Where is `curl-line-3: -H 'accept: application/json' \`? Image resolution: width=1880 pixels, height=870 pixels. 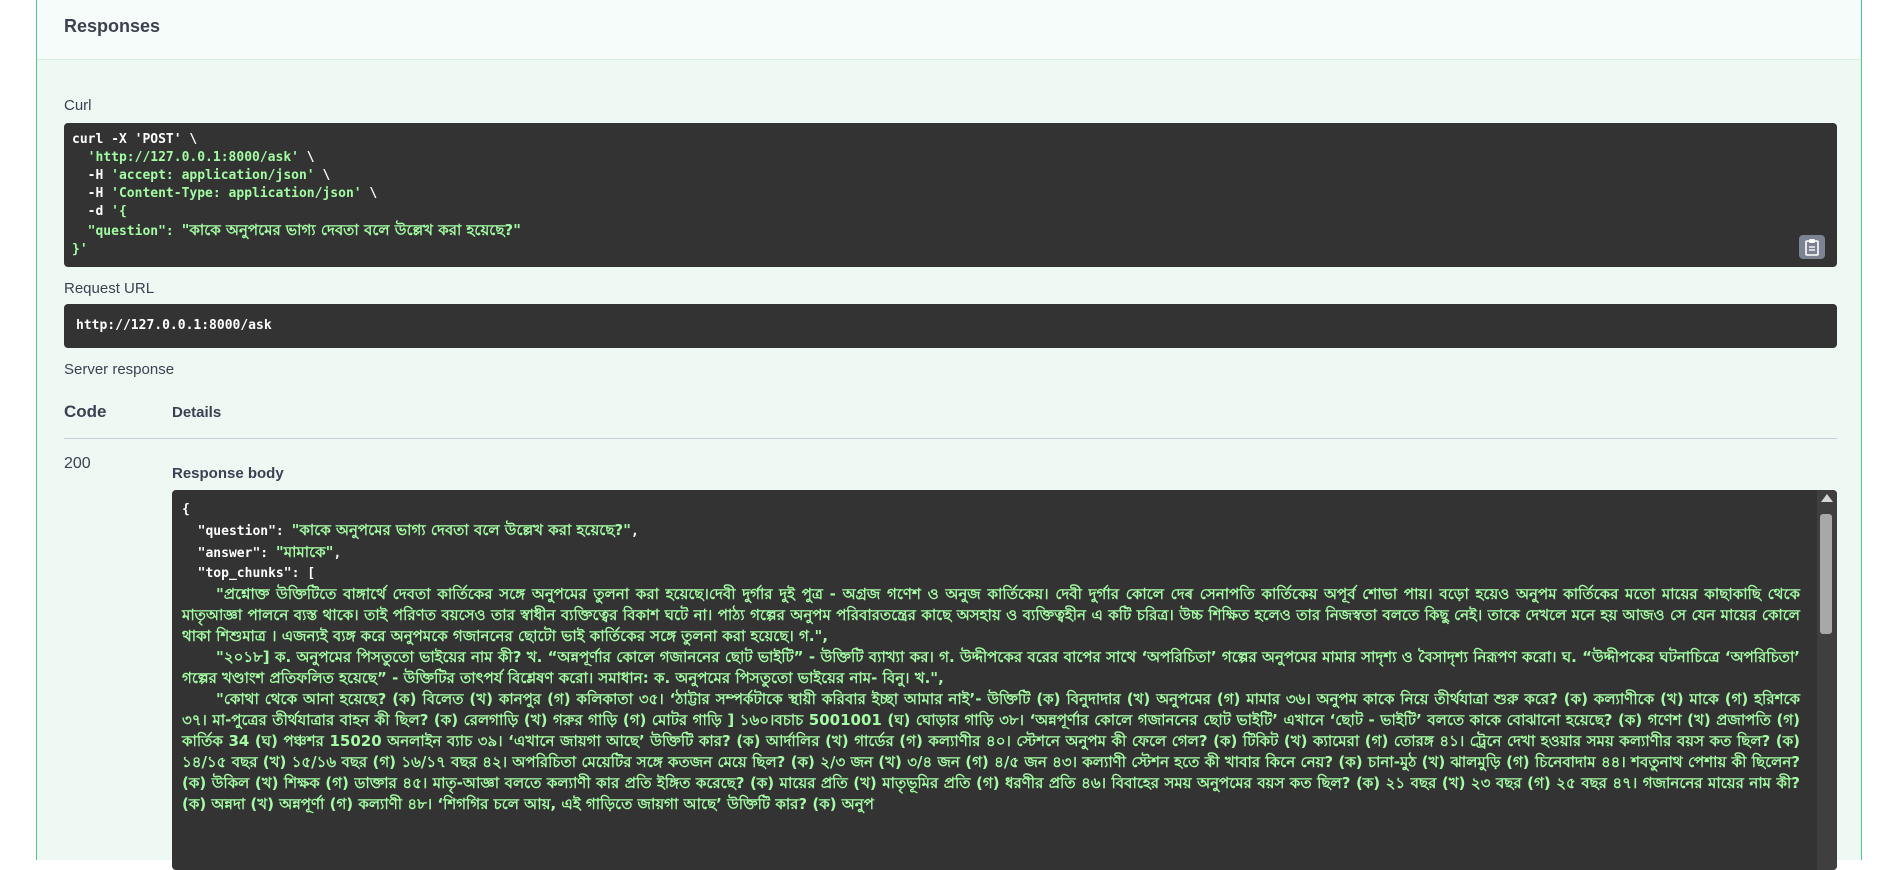
curl-line-3: -H 'accept: application/json' \ is located at coordinates (201, 175).